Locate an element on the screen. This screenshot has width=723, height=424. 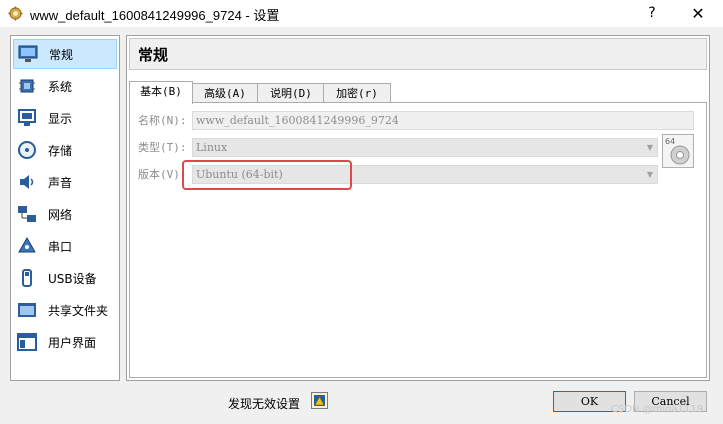
speaker-icon is located at coordinates (27, 182).